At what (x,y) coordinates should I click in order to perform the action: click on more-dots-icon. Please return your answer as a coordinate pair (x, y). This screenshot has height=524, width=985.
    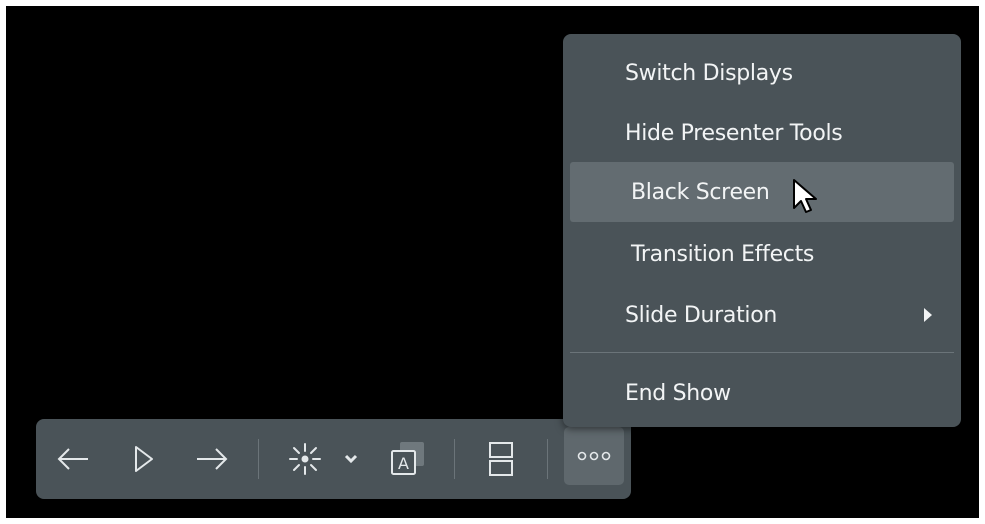
    Looking at the image, I should click on (594, 456).